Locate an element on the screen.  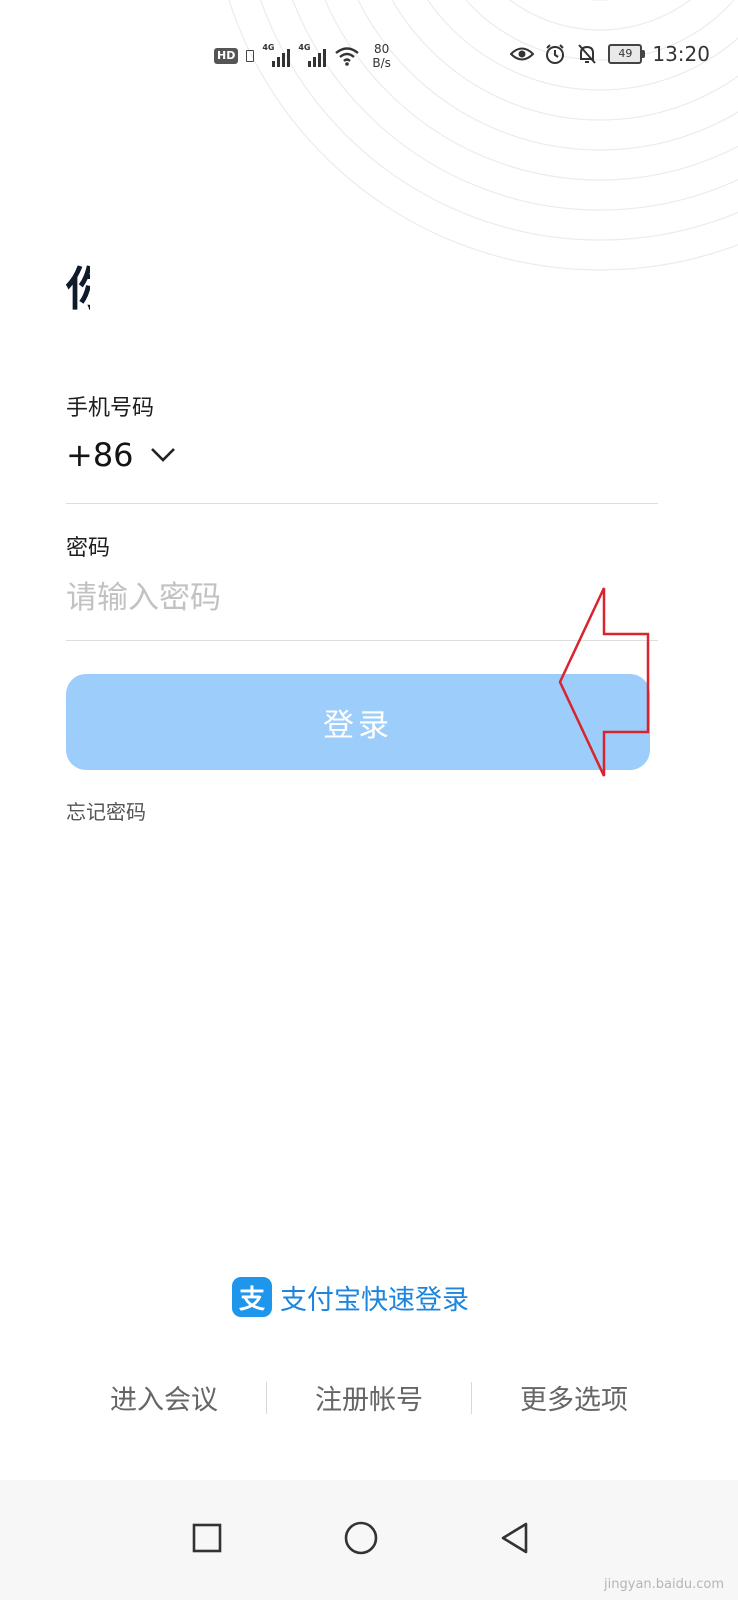
back-triangle-icon is located at coordinates (514, 1538).